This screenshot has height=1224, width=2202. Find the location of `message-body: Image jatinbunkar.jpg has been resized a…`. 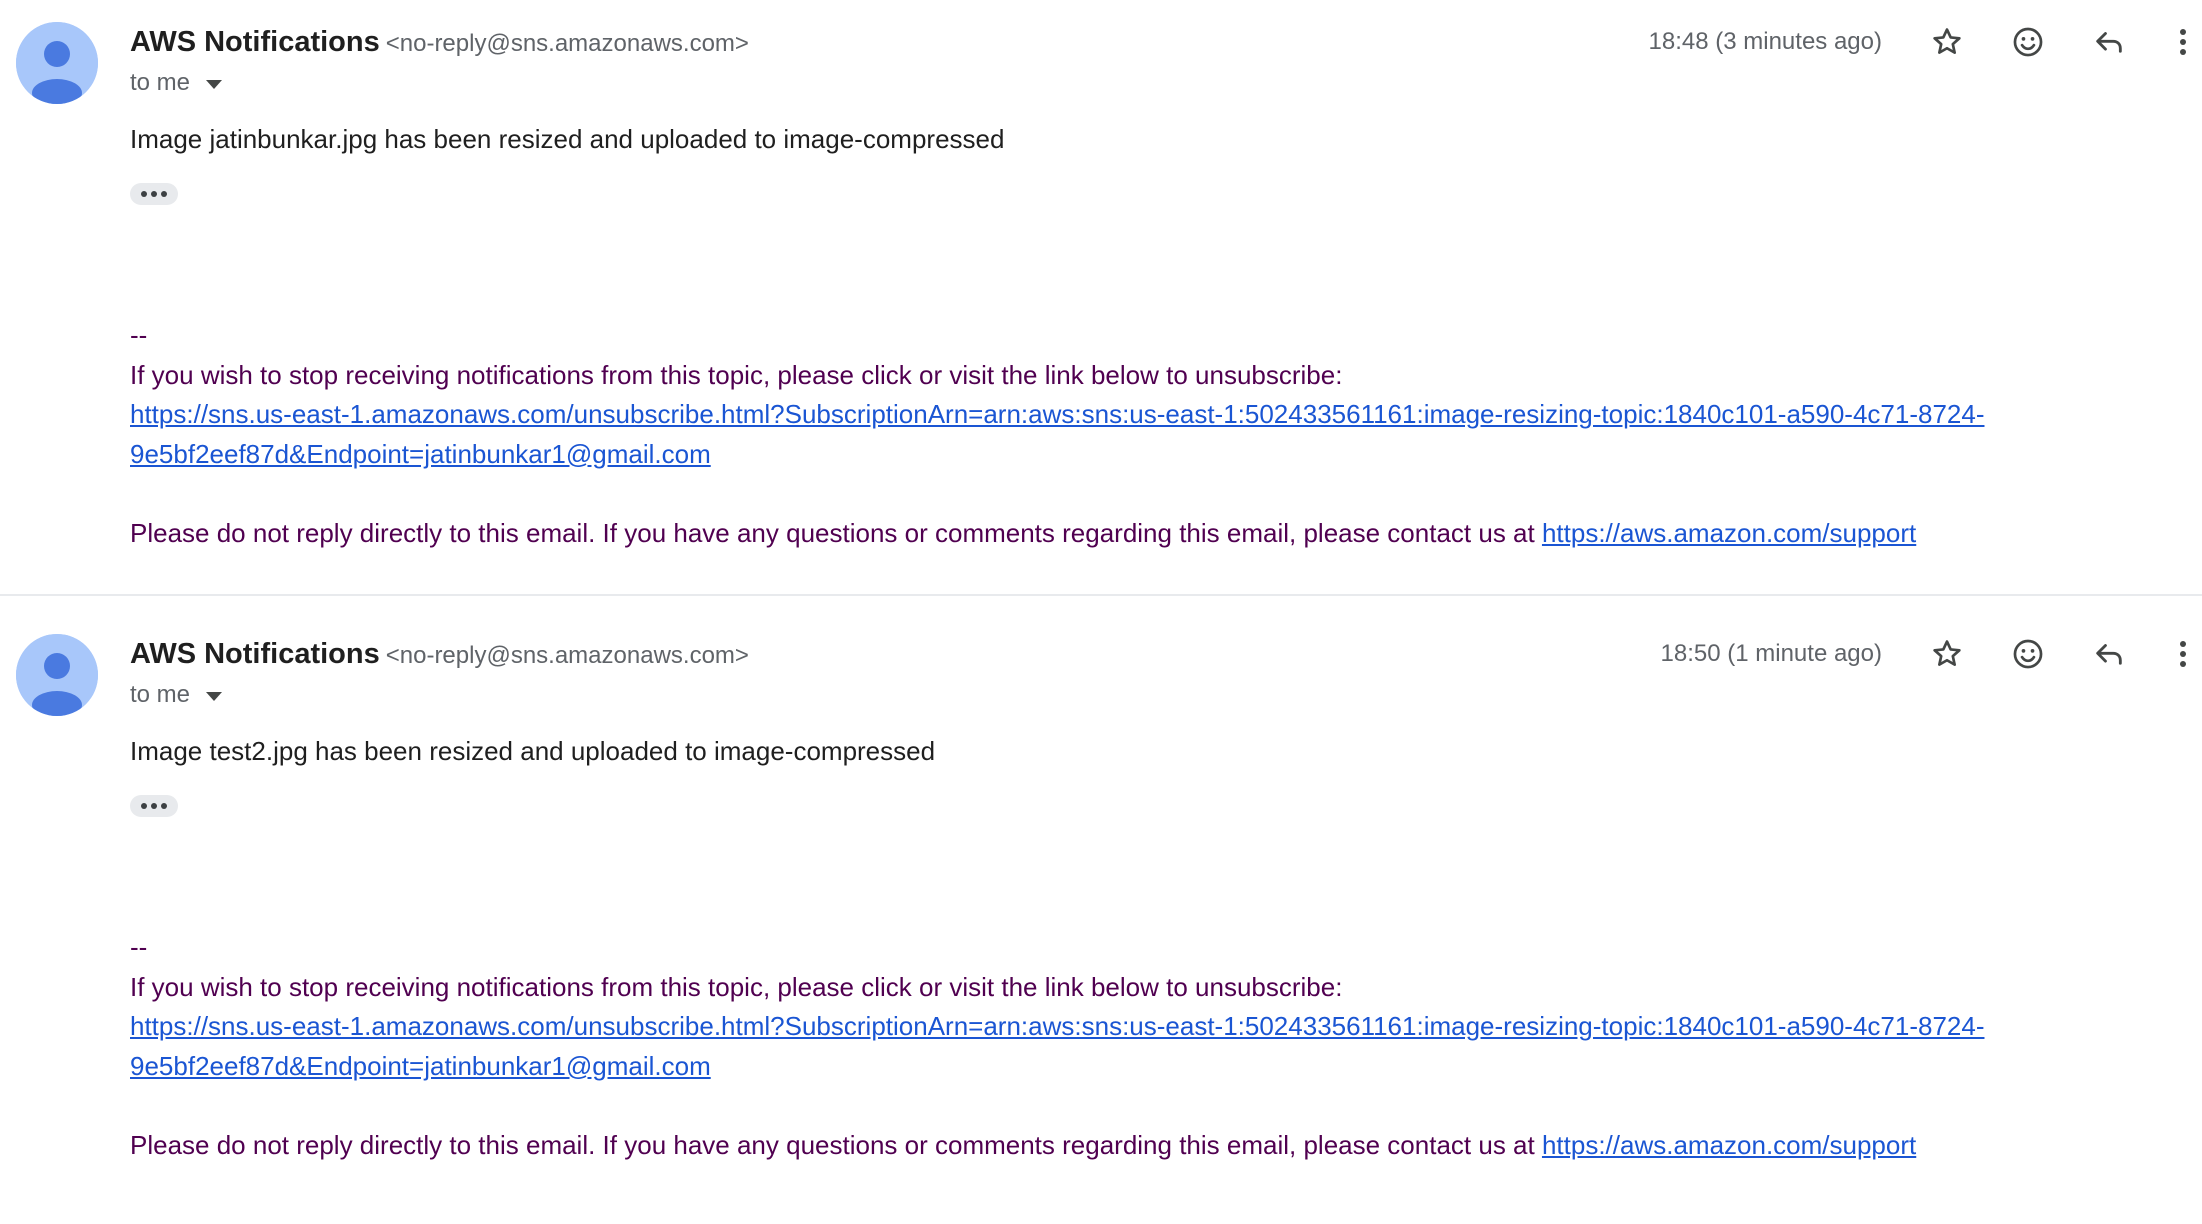

message-body: Image jatinbunkar.jpg has been resized a… is located at coordinates (567, 139).